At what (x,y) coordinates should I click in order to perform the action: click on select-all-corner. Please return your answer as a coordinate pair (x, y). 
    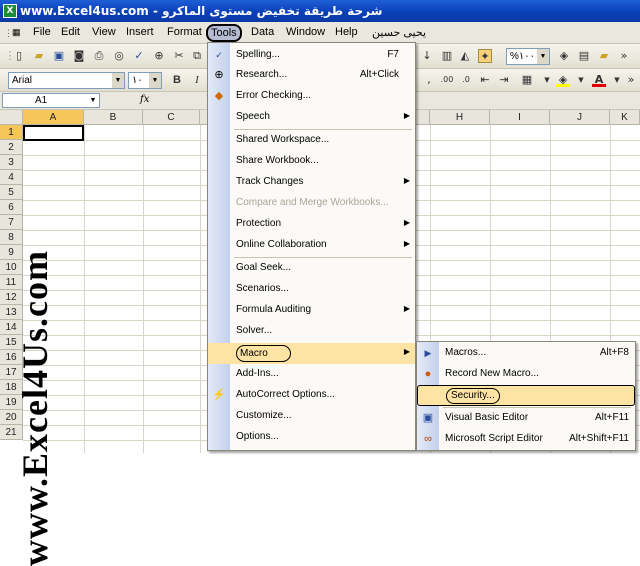
    Looking at the image, I should click on (11, 117).